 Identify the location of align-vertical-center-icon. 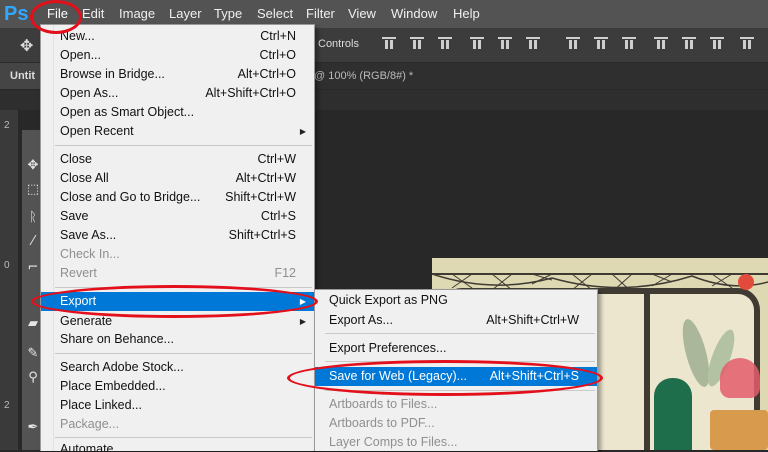
(417, 44).